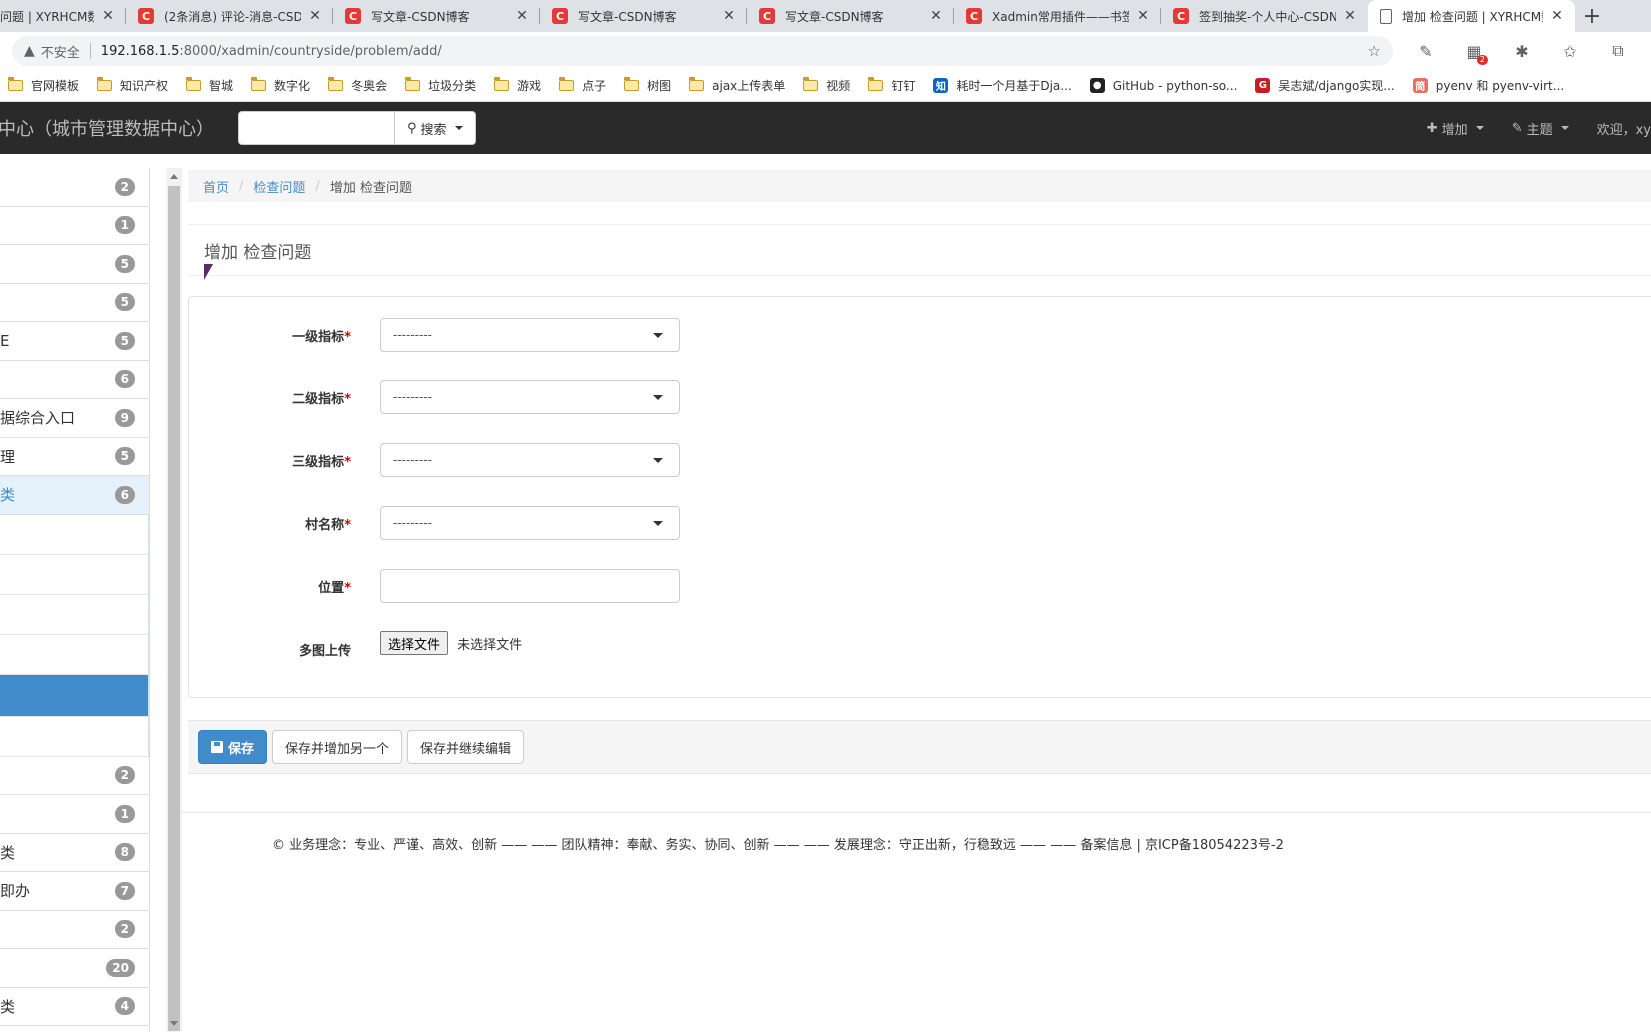 The width and height of the screenshot is (1651, 1032). I want to click on bookmark-item: 冬奥会, so click(357, 85).